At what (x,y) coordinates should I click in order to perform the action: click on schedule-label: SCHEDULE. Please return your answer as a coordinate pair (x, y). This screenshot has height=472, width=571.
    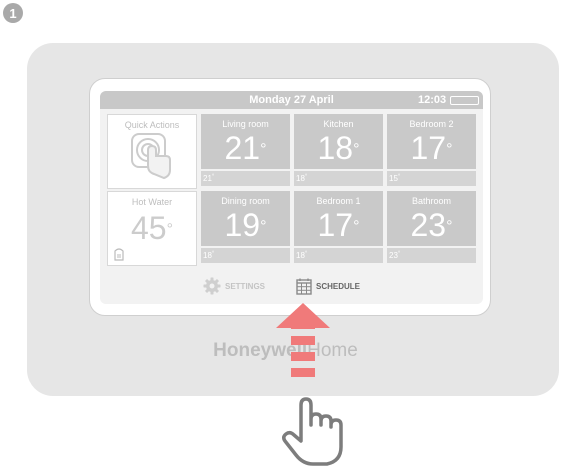
    Looking at the image, I should click on (338, 286).